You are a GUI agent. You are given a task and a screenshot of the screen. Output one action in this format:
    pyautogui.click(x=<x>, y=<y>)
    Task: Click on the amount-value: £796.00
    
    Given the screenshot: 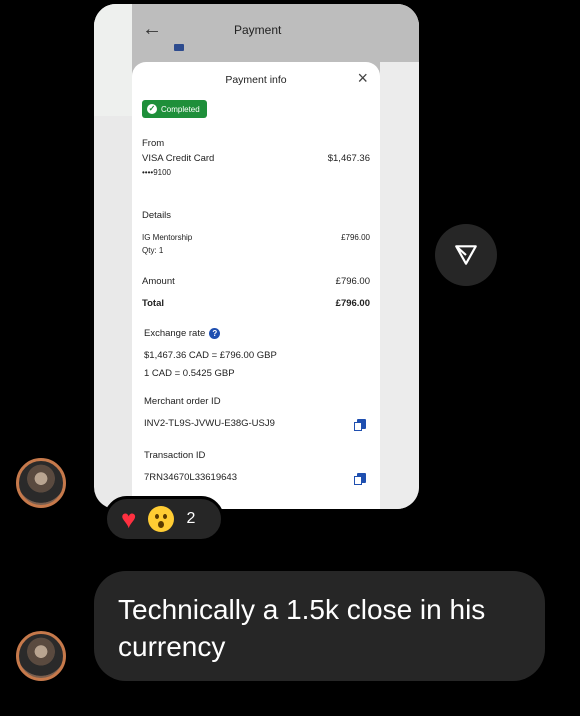 What is the action you would take?
    pyautogui.click(x=352, y=281)
    